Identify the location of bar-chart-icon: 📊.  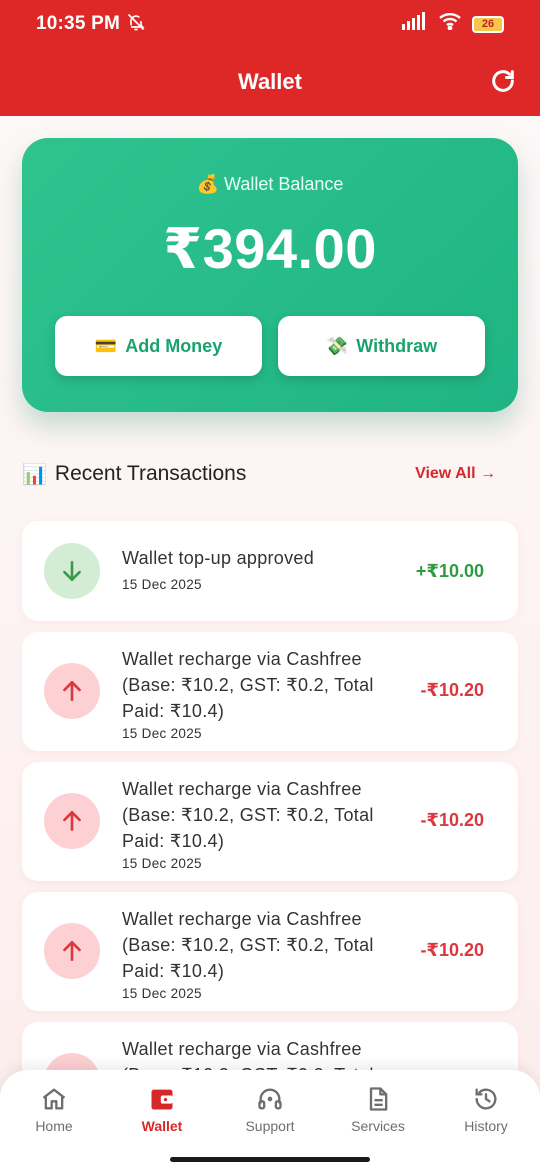
(34, 474).